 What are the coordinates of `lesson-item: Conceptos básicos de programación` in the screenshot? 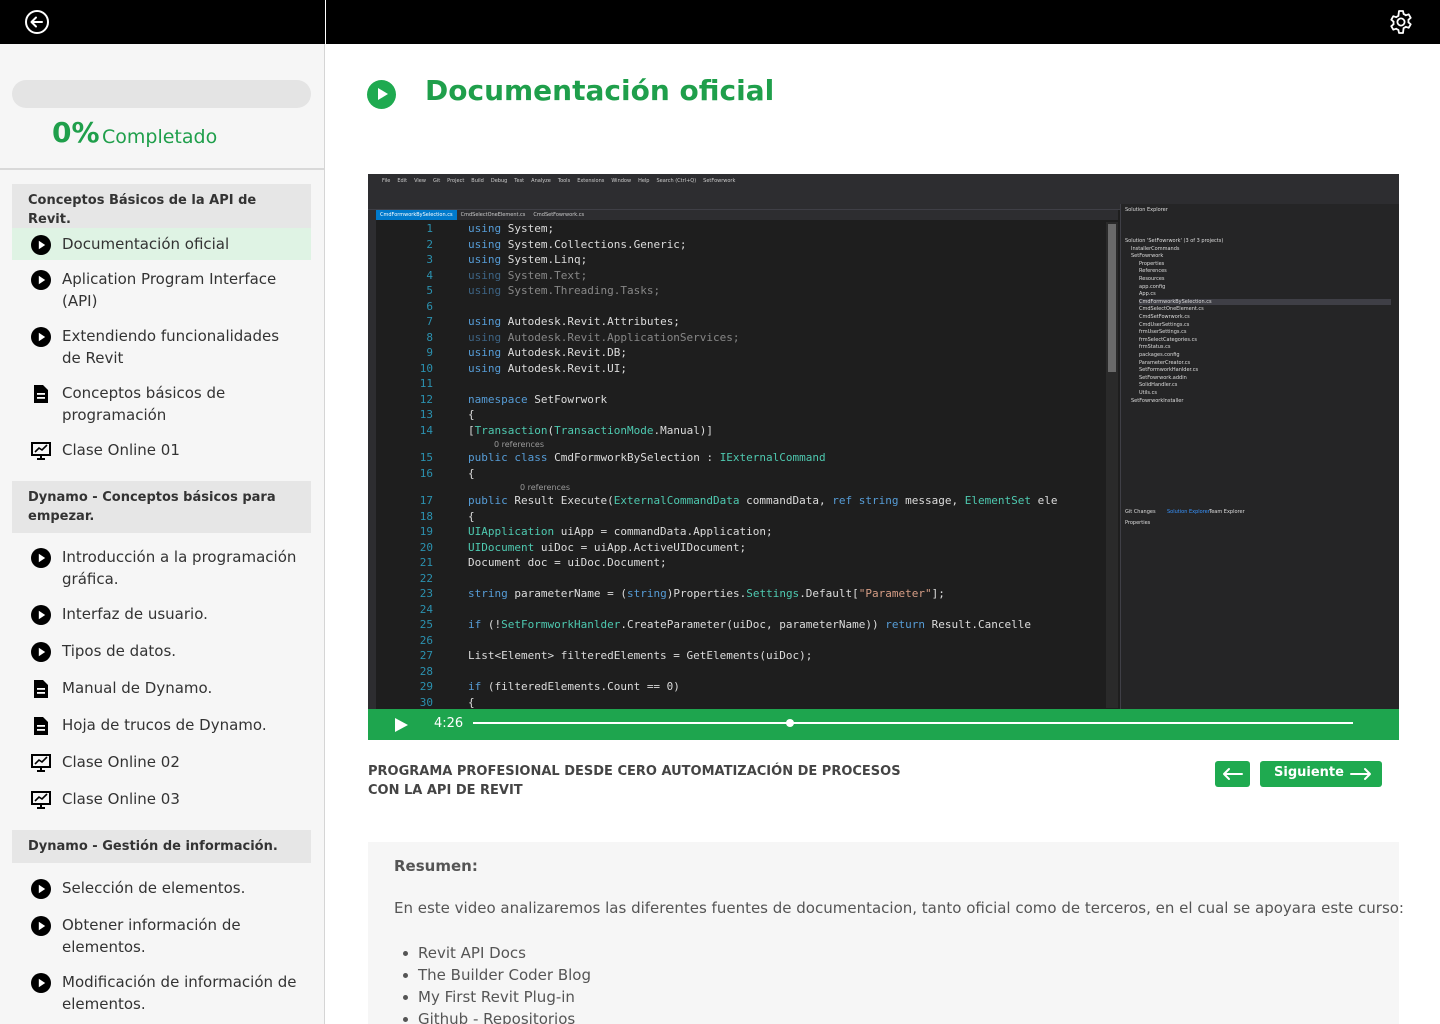 It's located at (161, 405).